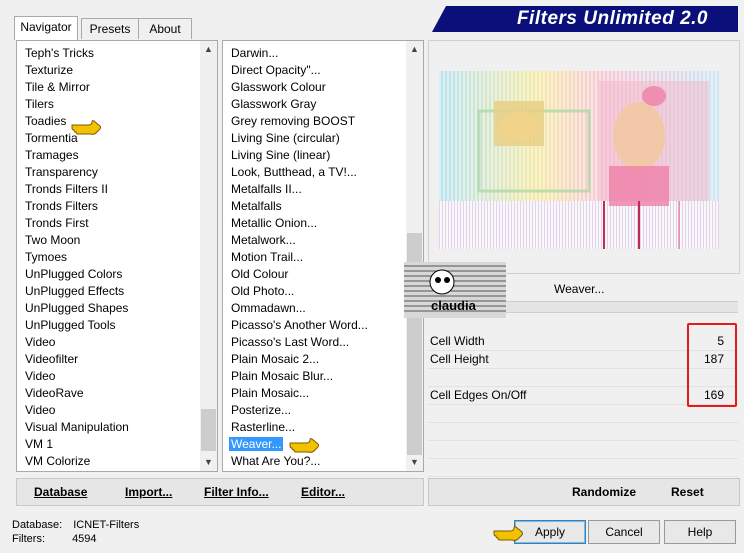 This screenshot has width=744, height=553. I want to click on randomize-button: Randomize, so click(604, 492).